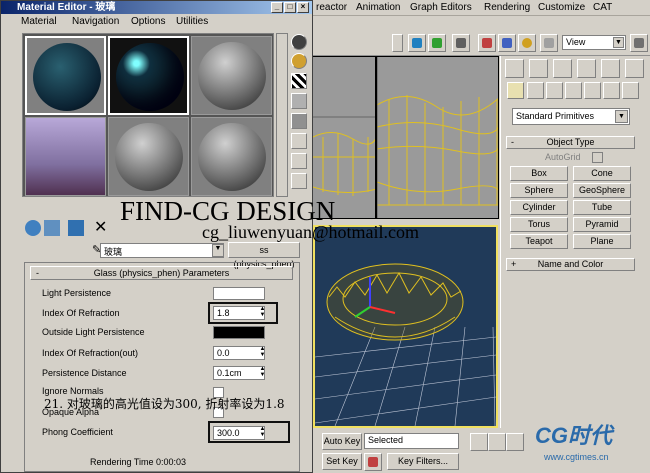  Describe the element at coordinates (264, 255) in the screenshot. I see `material-type-button: ss (physics_phen)` at that location.